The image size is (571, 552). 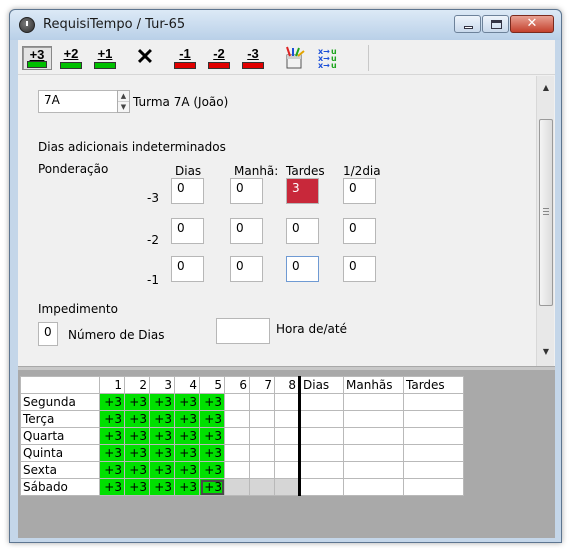 What do you see at coordinates (48, 334) in the screenshot?
I see `numero-dias-field: 0` at bounding box center [48, 334].